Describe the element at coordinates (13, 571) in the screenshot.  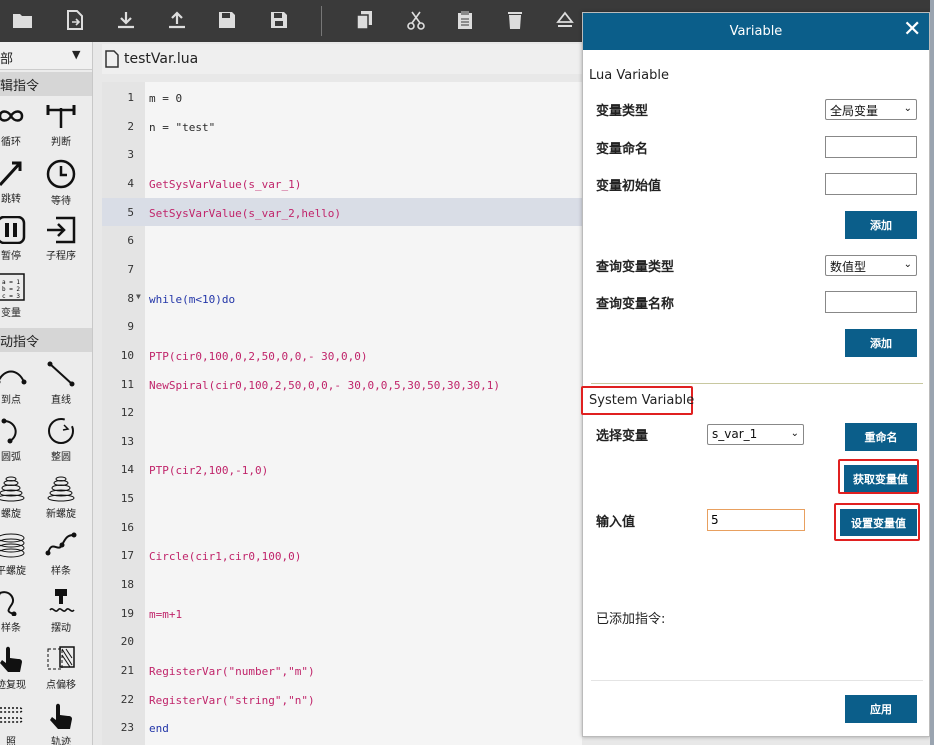
I see `cmd-flat-spiral-label: 平螺旋` at that location.